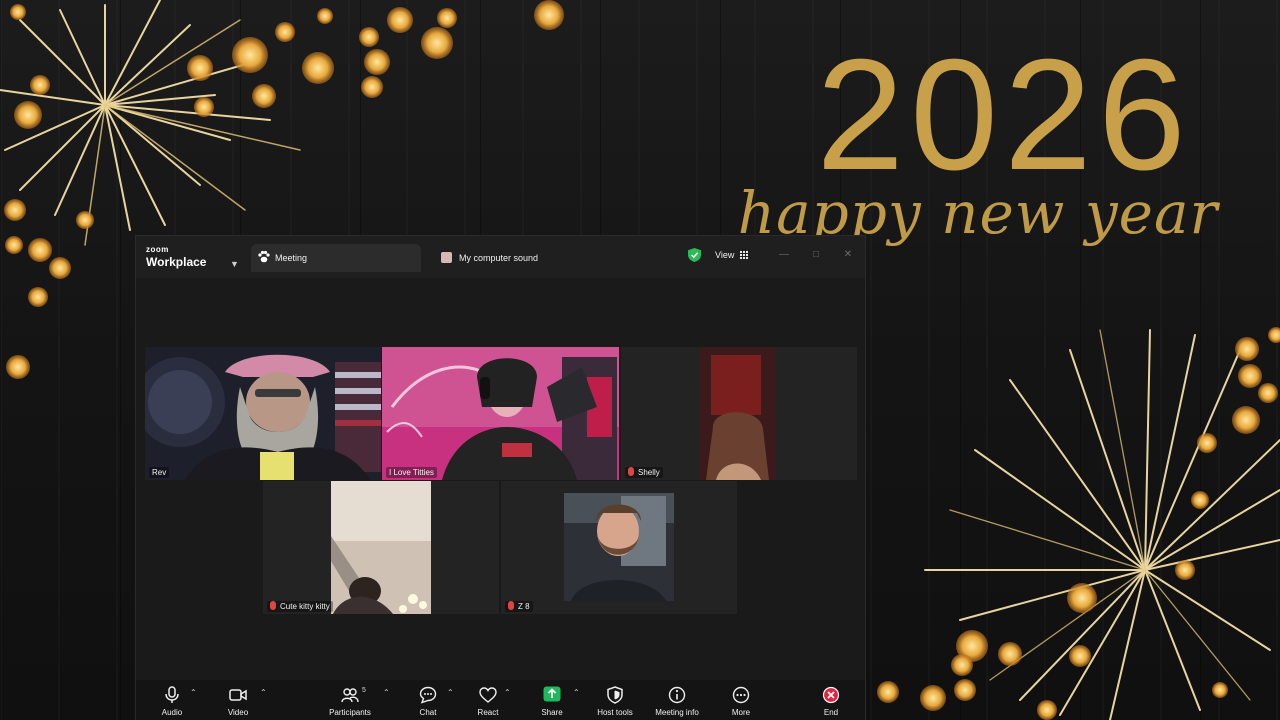 The width and height of the screenshot is (1280, 720). Describe the element at coordinates (524, 606) in the screenshot. I see `participant-name-text: Z 8` at that location.